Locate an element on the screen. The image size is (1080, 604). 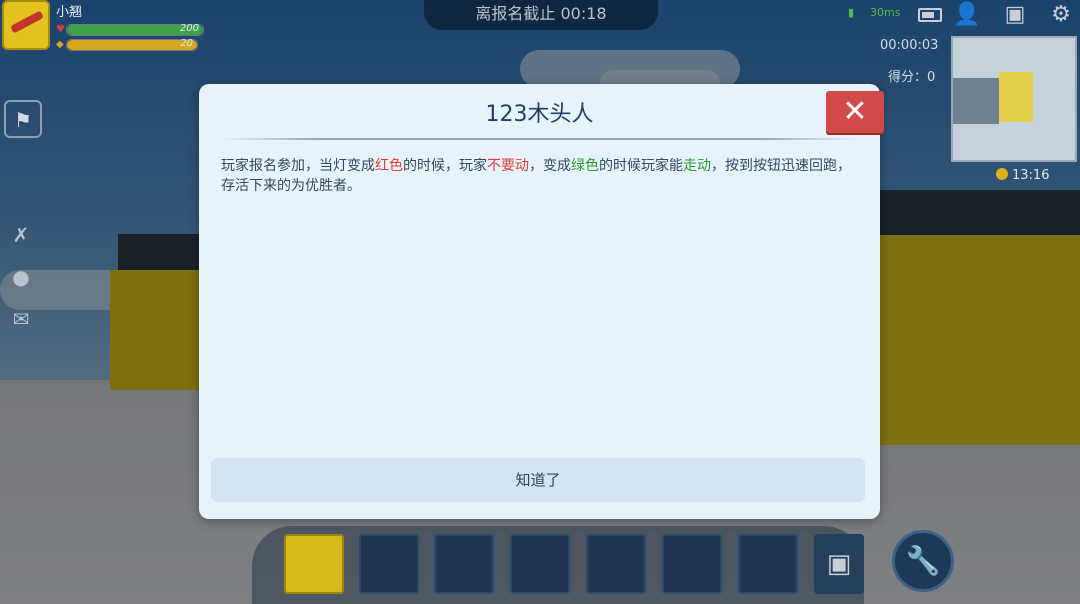
rules-text-segment: ，变成 is located at coordinates (550, 166).